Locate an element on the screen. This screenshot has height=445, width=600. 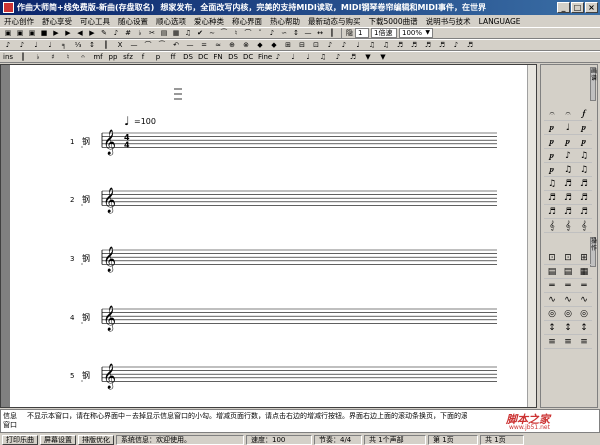
palette-symbol: ♩ is located at coordinates (568, 128).